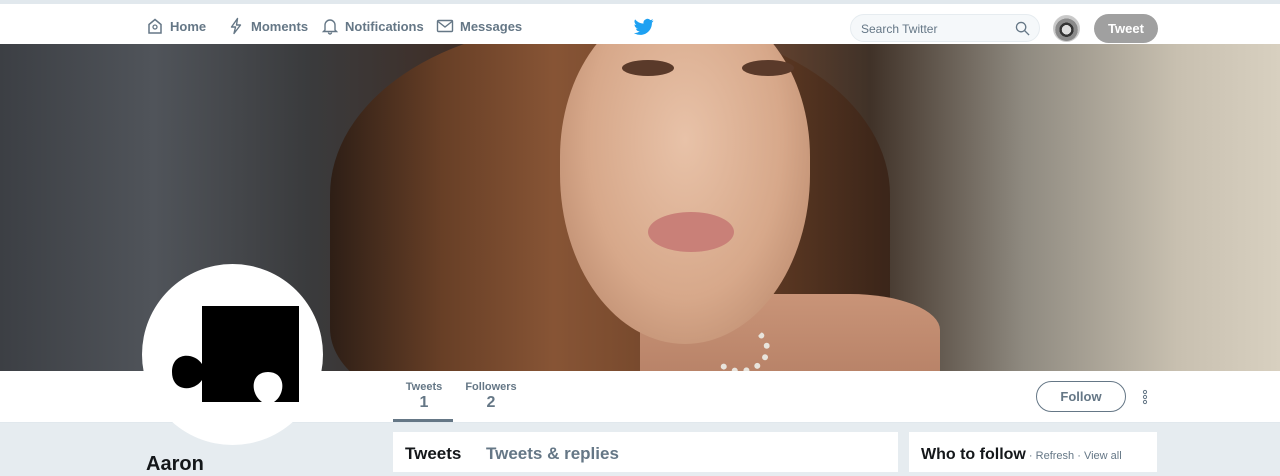 This screenshot has height=476, width=1280. Describe the element at coordinates (188, 26) in the screenshot. I see `nav-home-label: Home` at that location.